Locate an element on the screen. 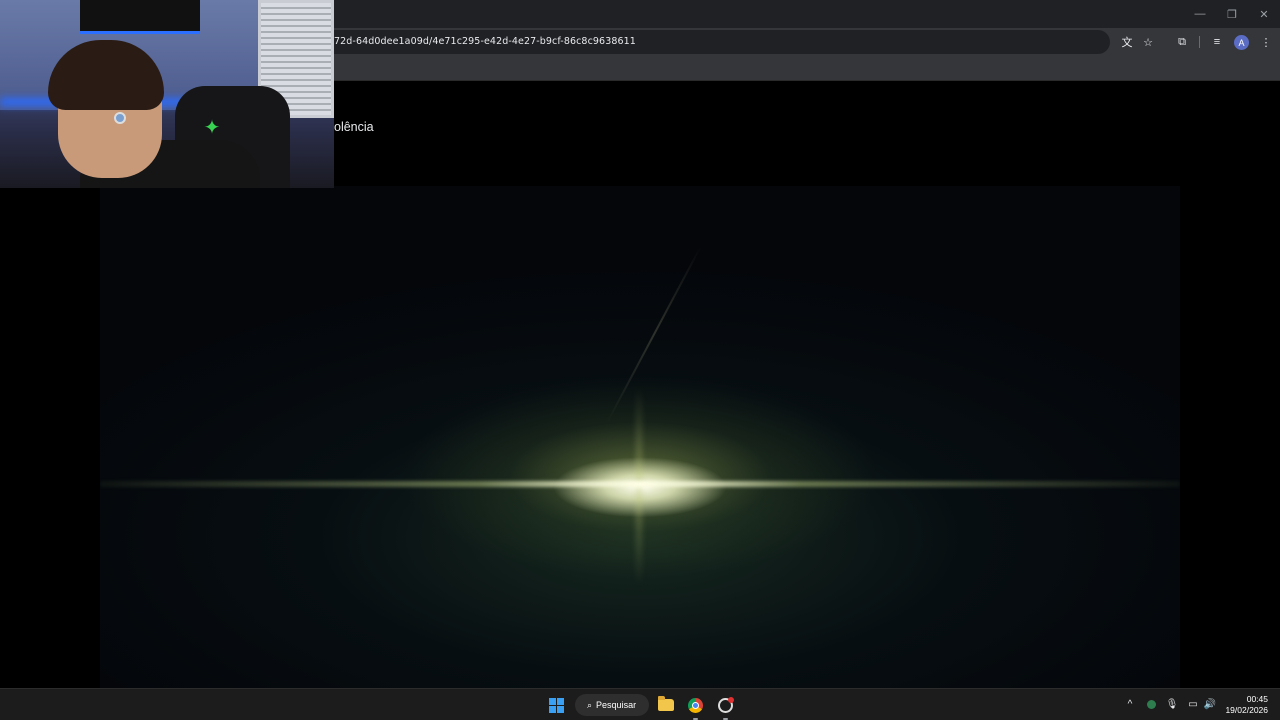 This screenshot has height=720, width=1280. lens-flare-diagonal is located at coordinates (654, 334).